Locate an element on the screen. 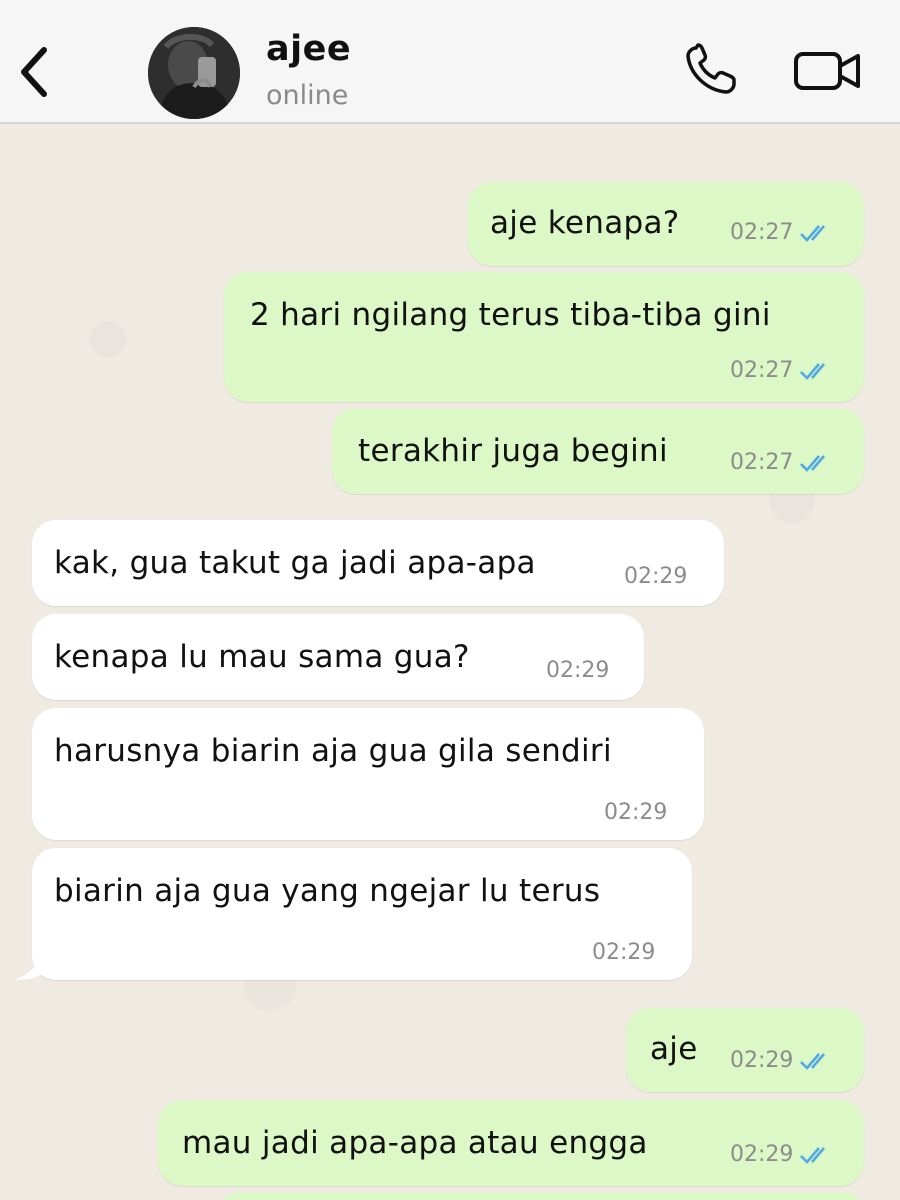  contact-name: ajee is located at coordinates (308, 49).